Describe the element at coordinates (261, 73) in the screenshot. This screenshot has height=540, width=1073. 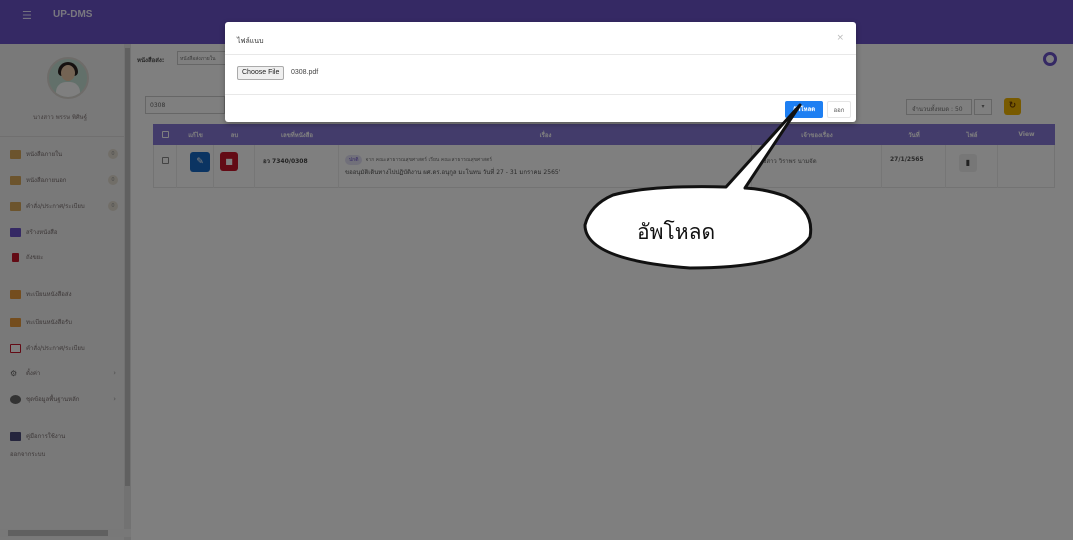
I see `choose-file-button: Choose File` at that location.